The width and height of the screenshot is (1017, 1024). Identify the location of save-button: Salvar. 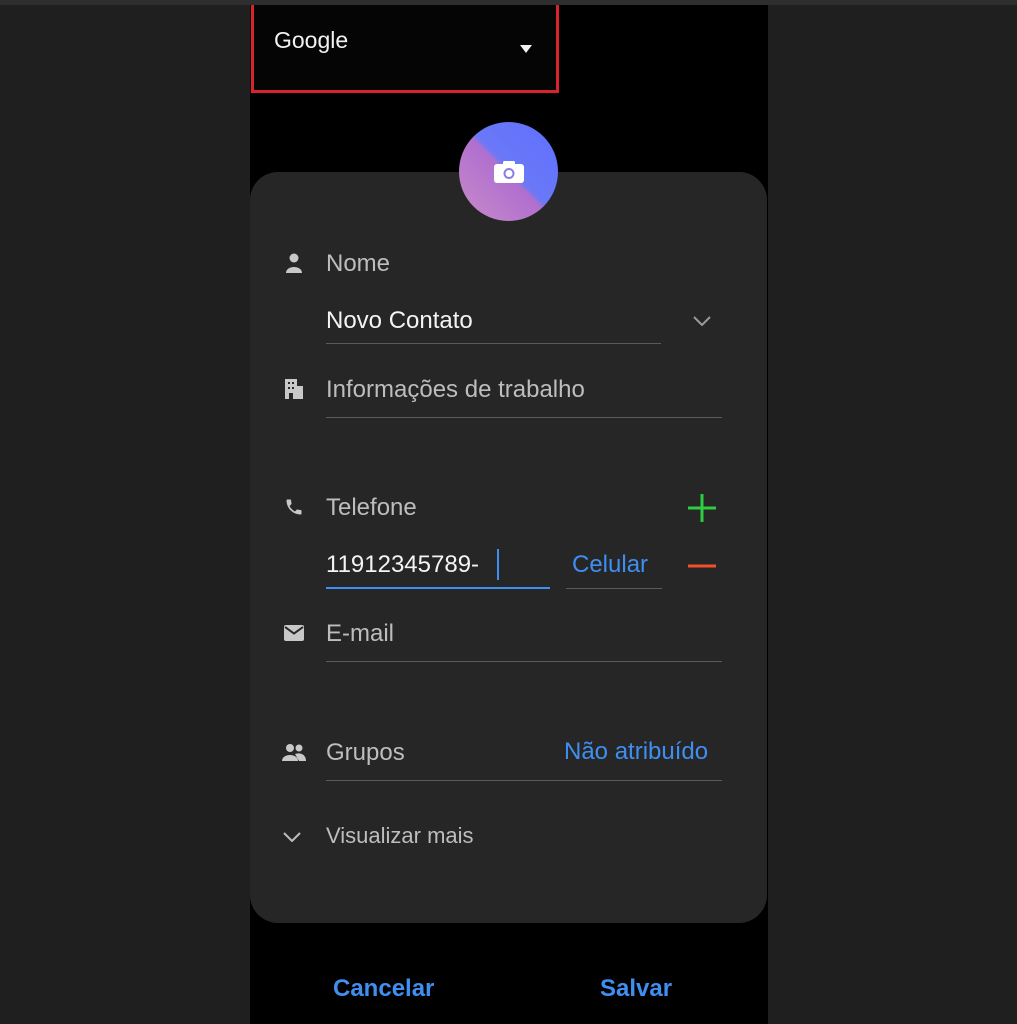
(636, 989).